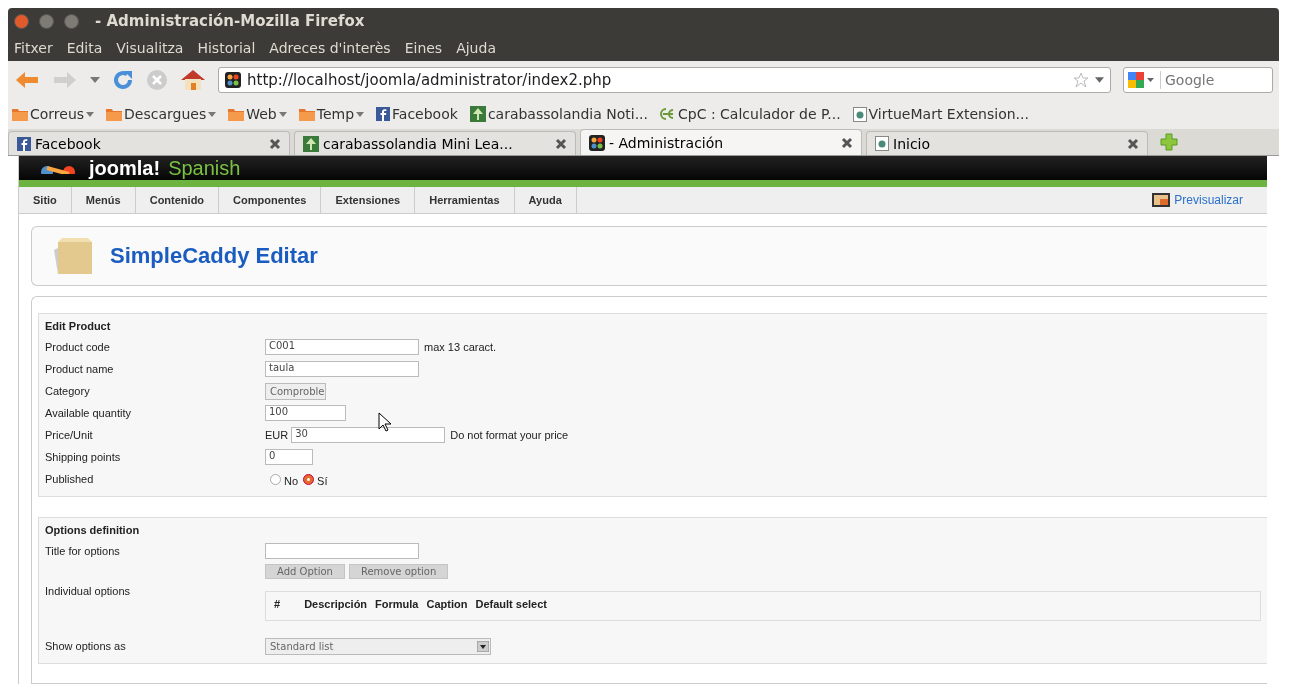  Describe the element at coordinates (270, 200) in the screenshot. I see `nav-menu-item: Componentes` at that location.